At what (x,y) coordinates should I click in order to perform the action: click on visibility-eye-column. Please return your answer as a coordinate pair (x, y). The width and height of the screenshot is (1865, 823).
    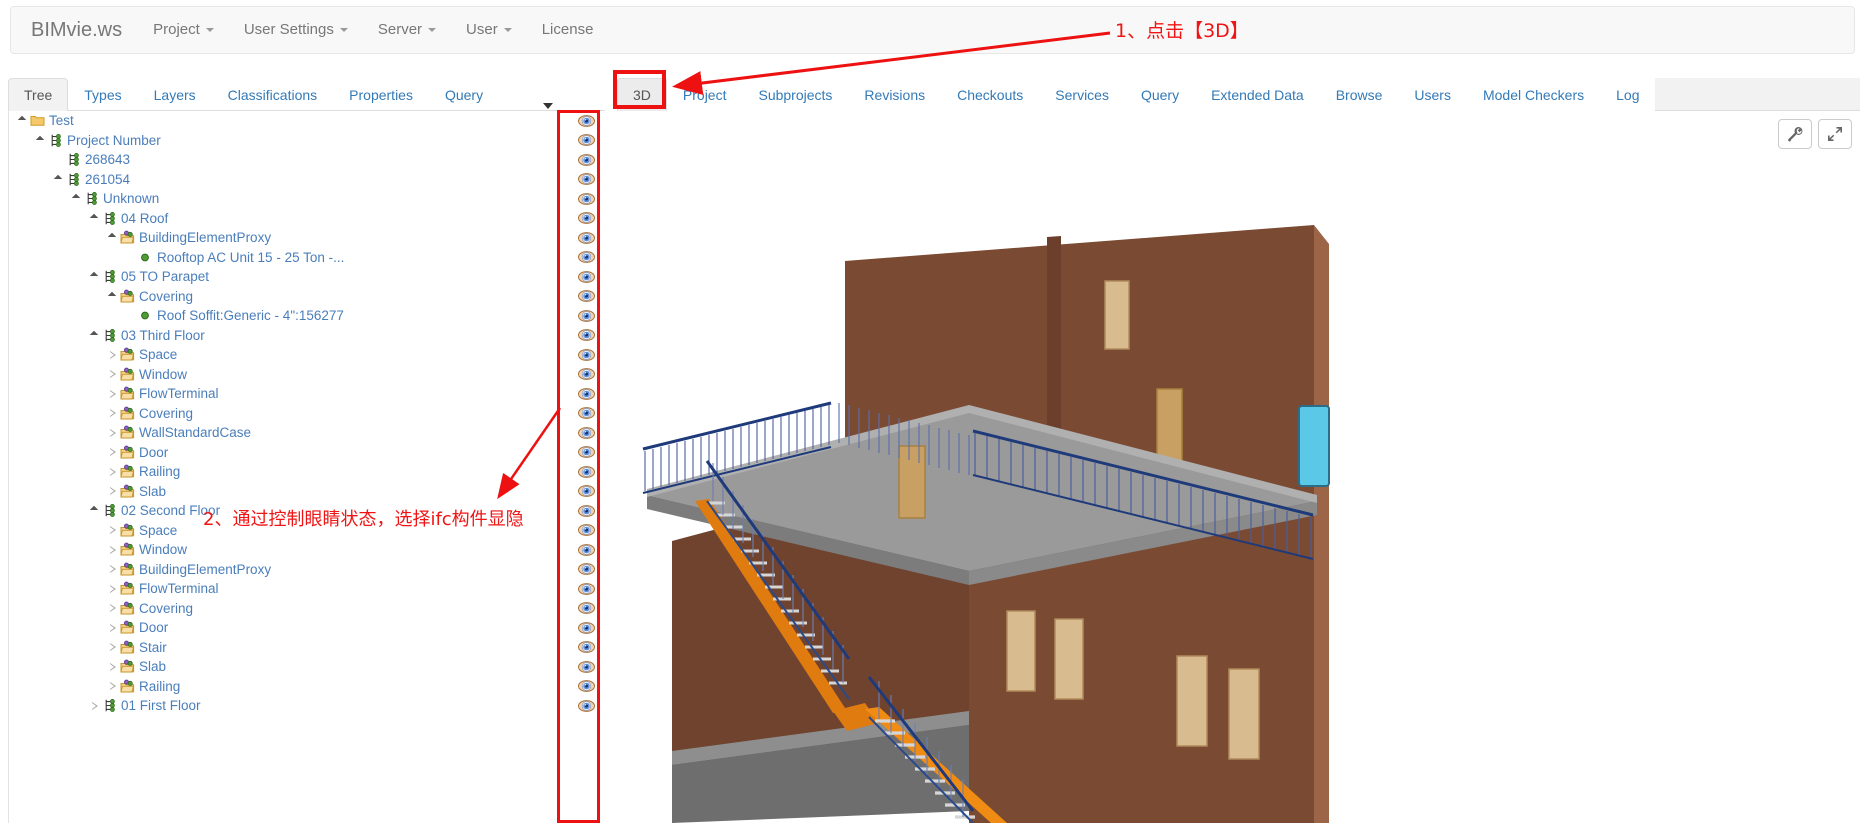
    Looking at the image, I should click on (586, 467).